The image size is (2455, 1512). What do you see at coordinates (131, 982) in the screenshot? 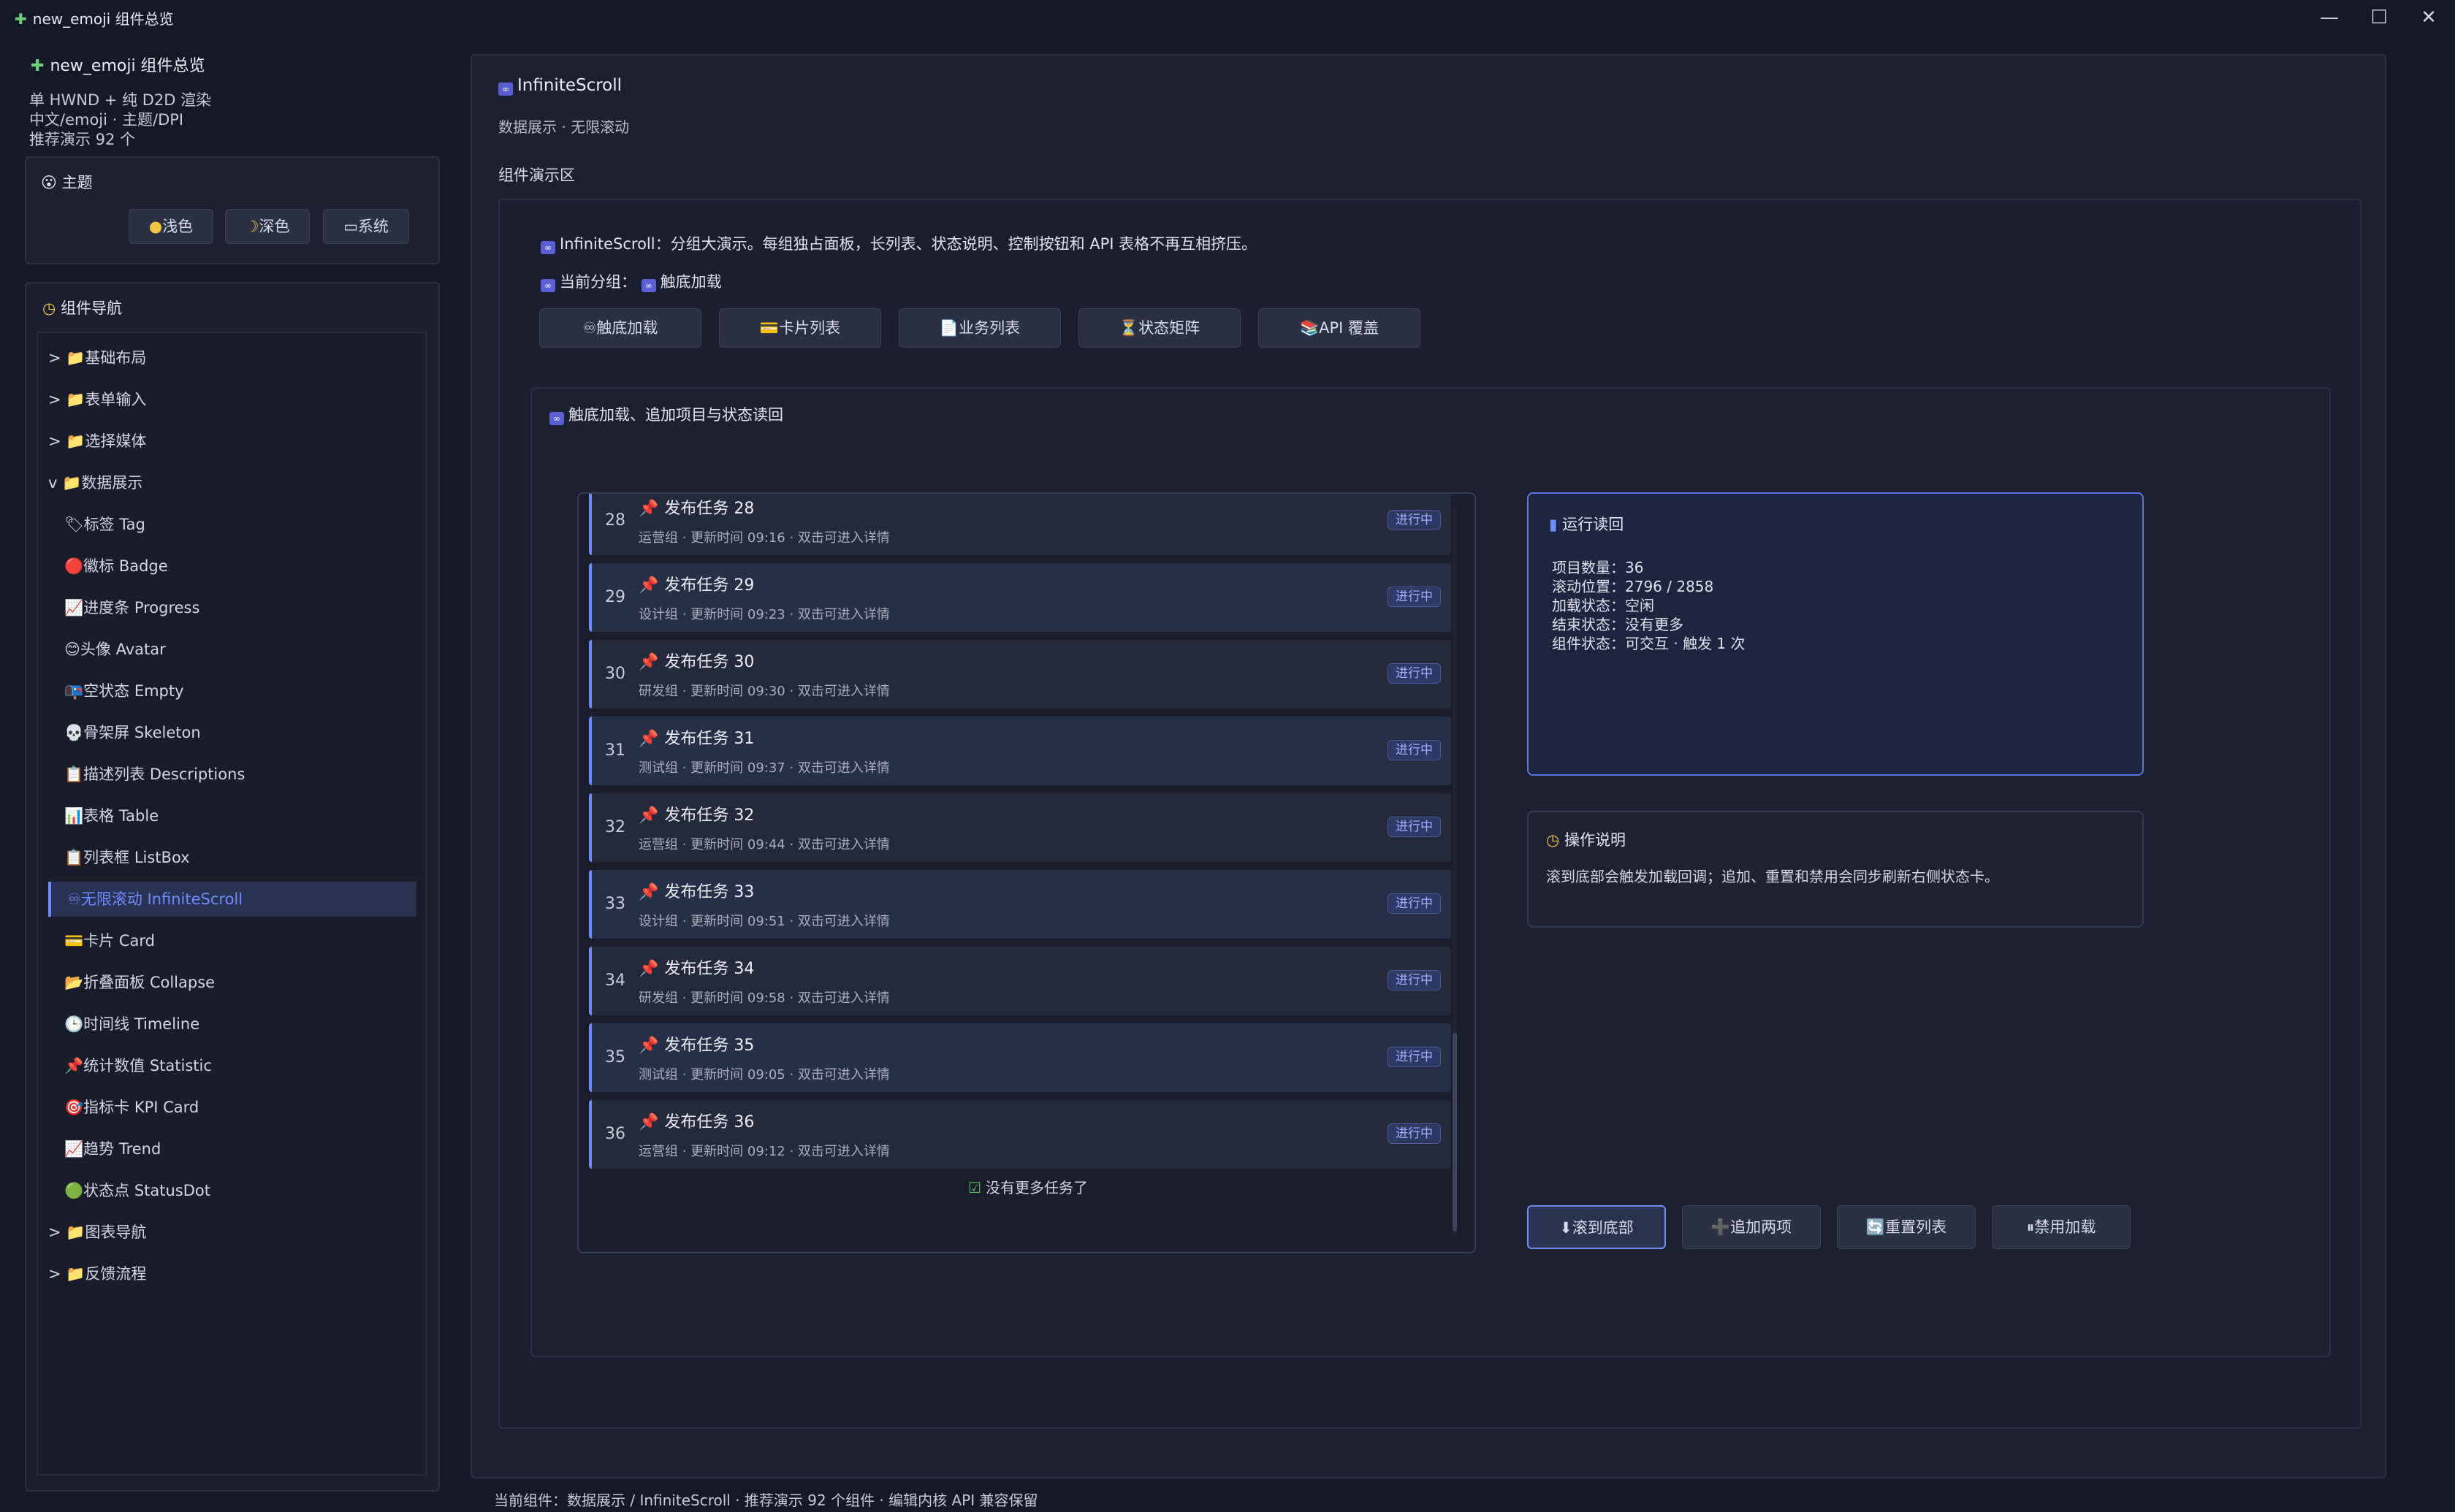
I see `sidebar-nav-item: 📂折叠面板 Collapse` at bounding box center [131, 982].